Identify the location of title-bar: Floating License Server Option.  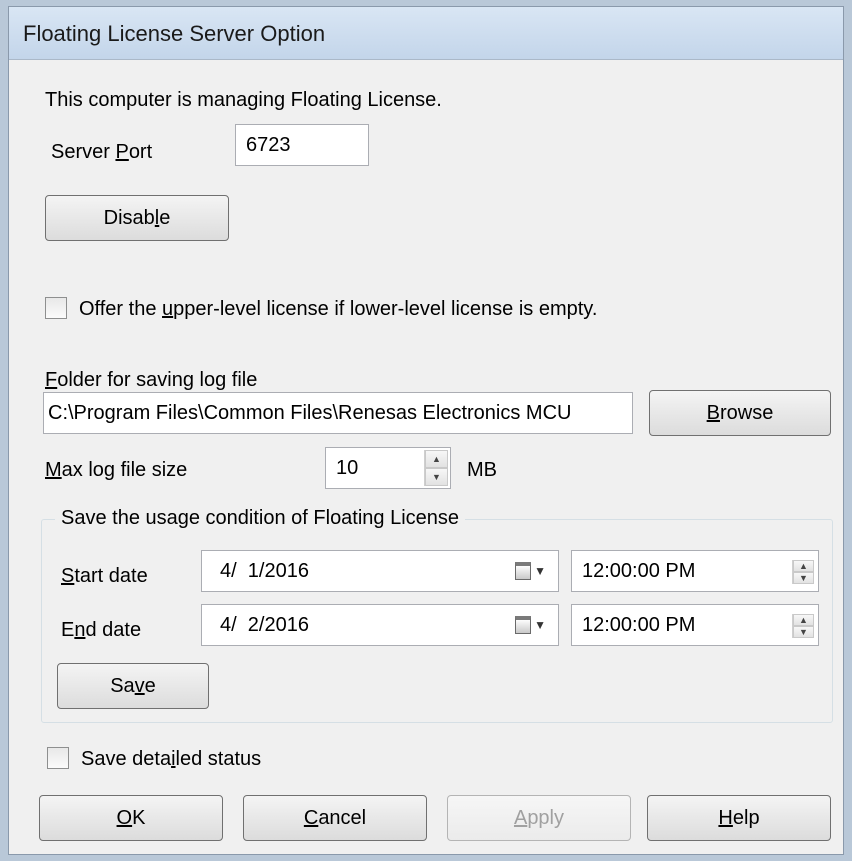
(426, 33).